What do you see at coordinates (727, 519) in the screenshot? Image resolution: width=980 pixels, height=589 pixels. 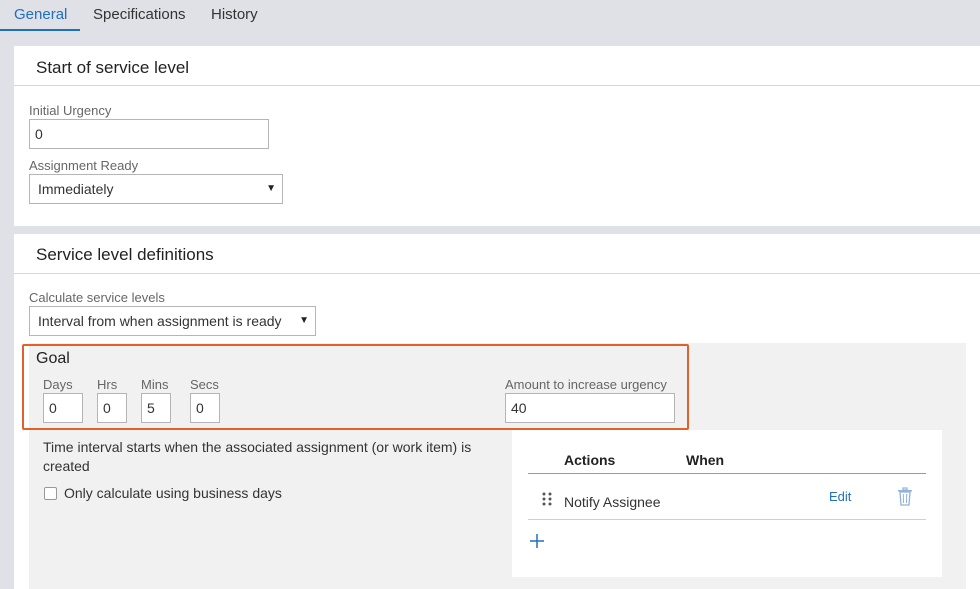 I see `row-divider` at bounding box center [727, 519].